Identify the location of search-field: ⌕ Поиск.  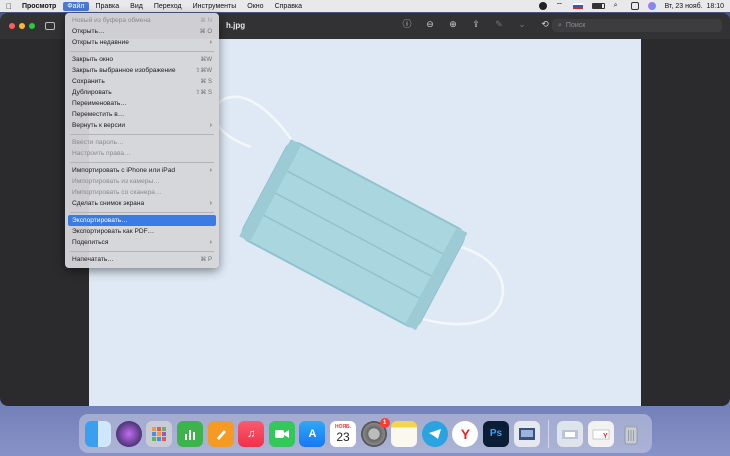
(637, 25).